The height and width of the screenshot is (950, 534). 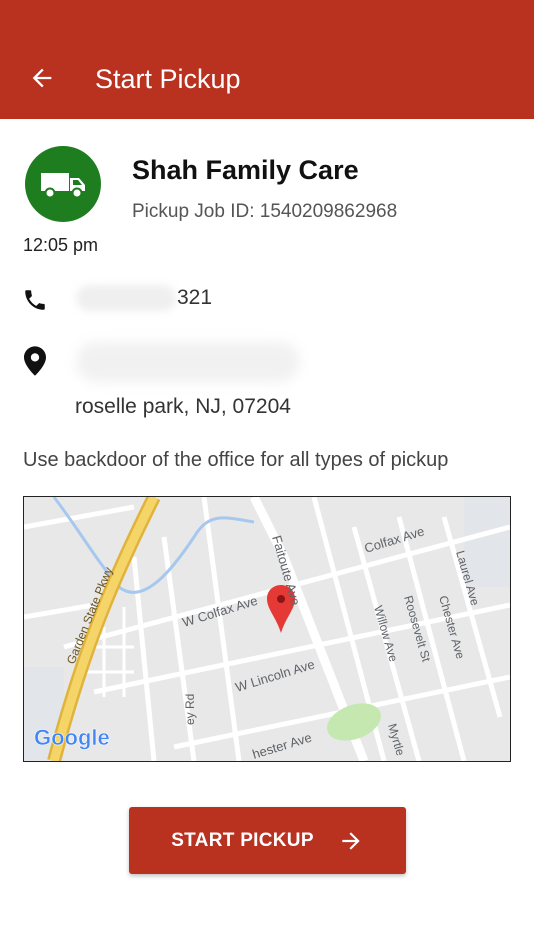 I want to click on arrow-back-icon, so click(x=42, y=78).